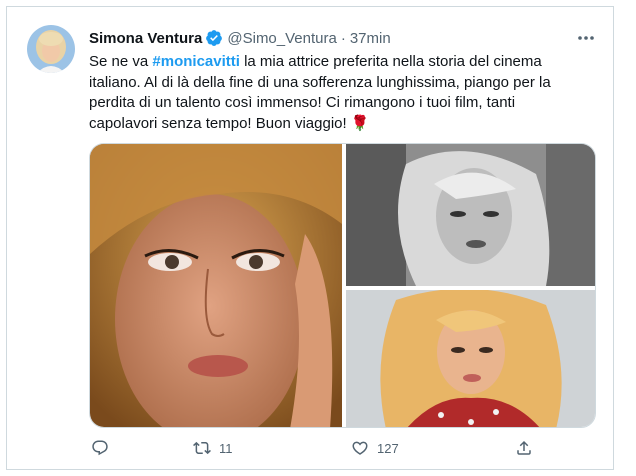 The width and height of the screenshot is (636, 476). I want to click on heart-icon, so click(360, 448).